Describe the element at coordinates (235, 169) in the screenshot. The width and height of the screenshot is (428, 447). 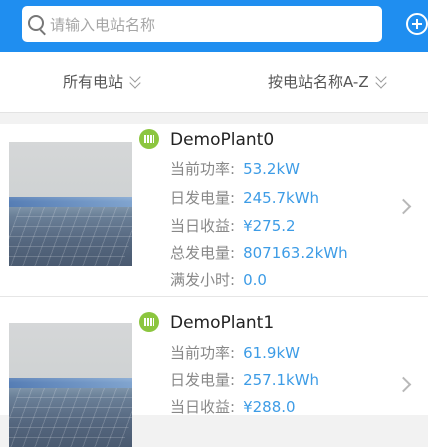
I see `power-row: 当前功率: 53.2kW` at that location.